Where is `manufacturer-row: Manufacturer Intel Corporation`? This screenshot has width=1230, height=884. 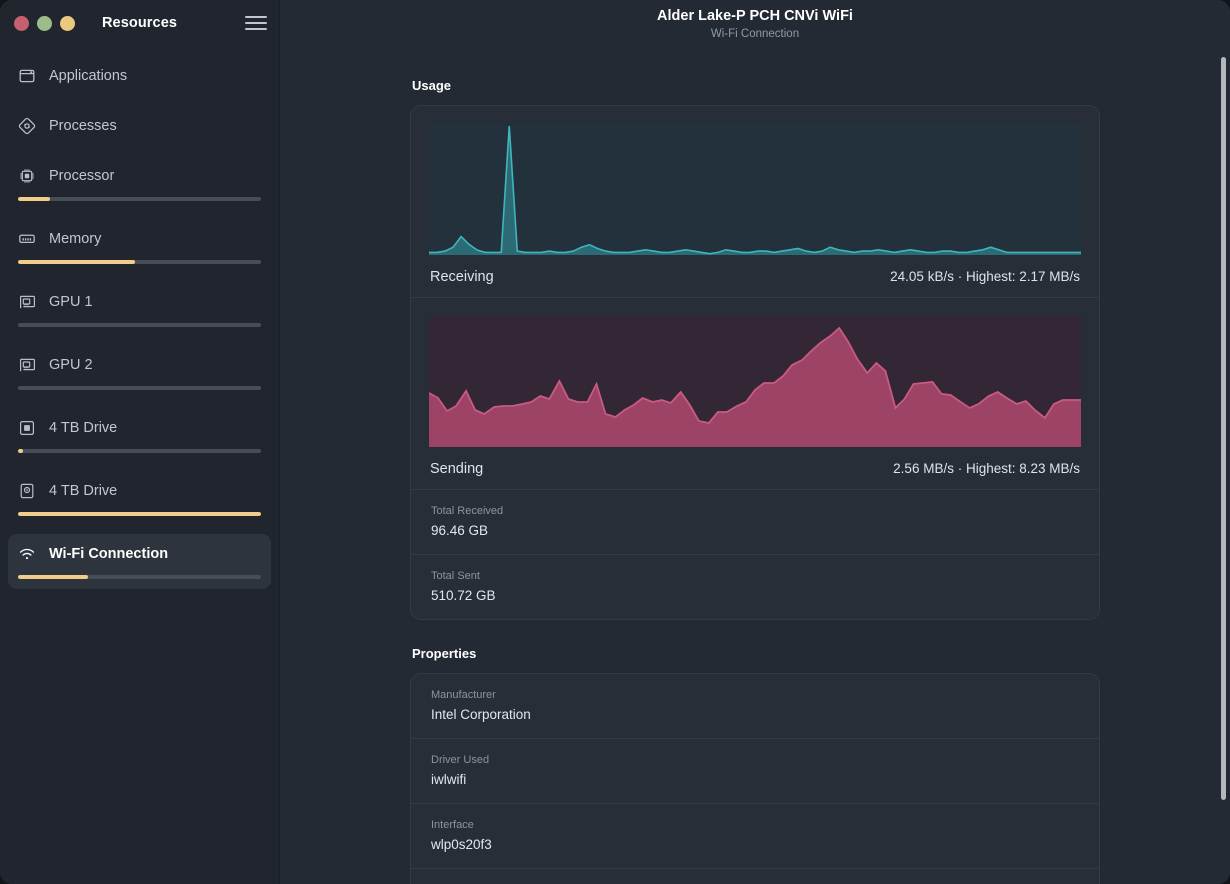
manufacturer-row: Manufacturer Intel Corporation is located at coordinates (755, 706).